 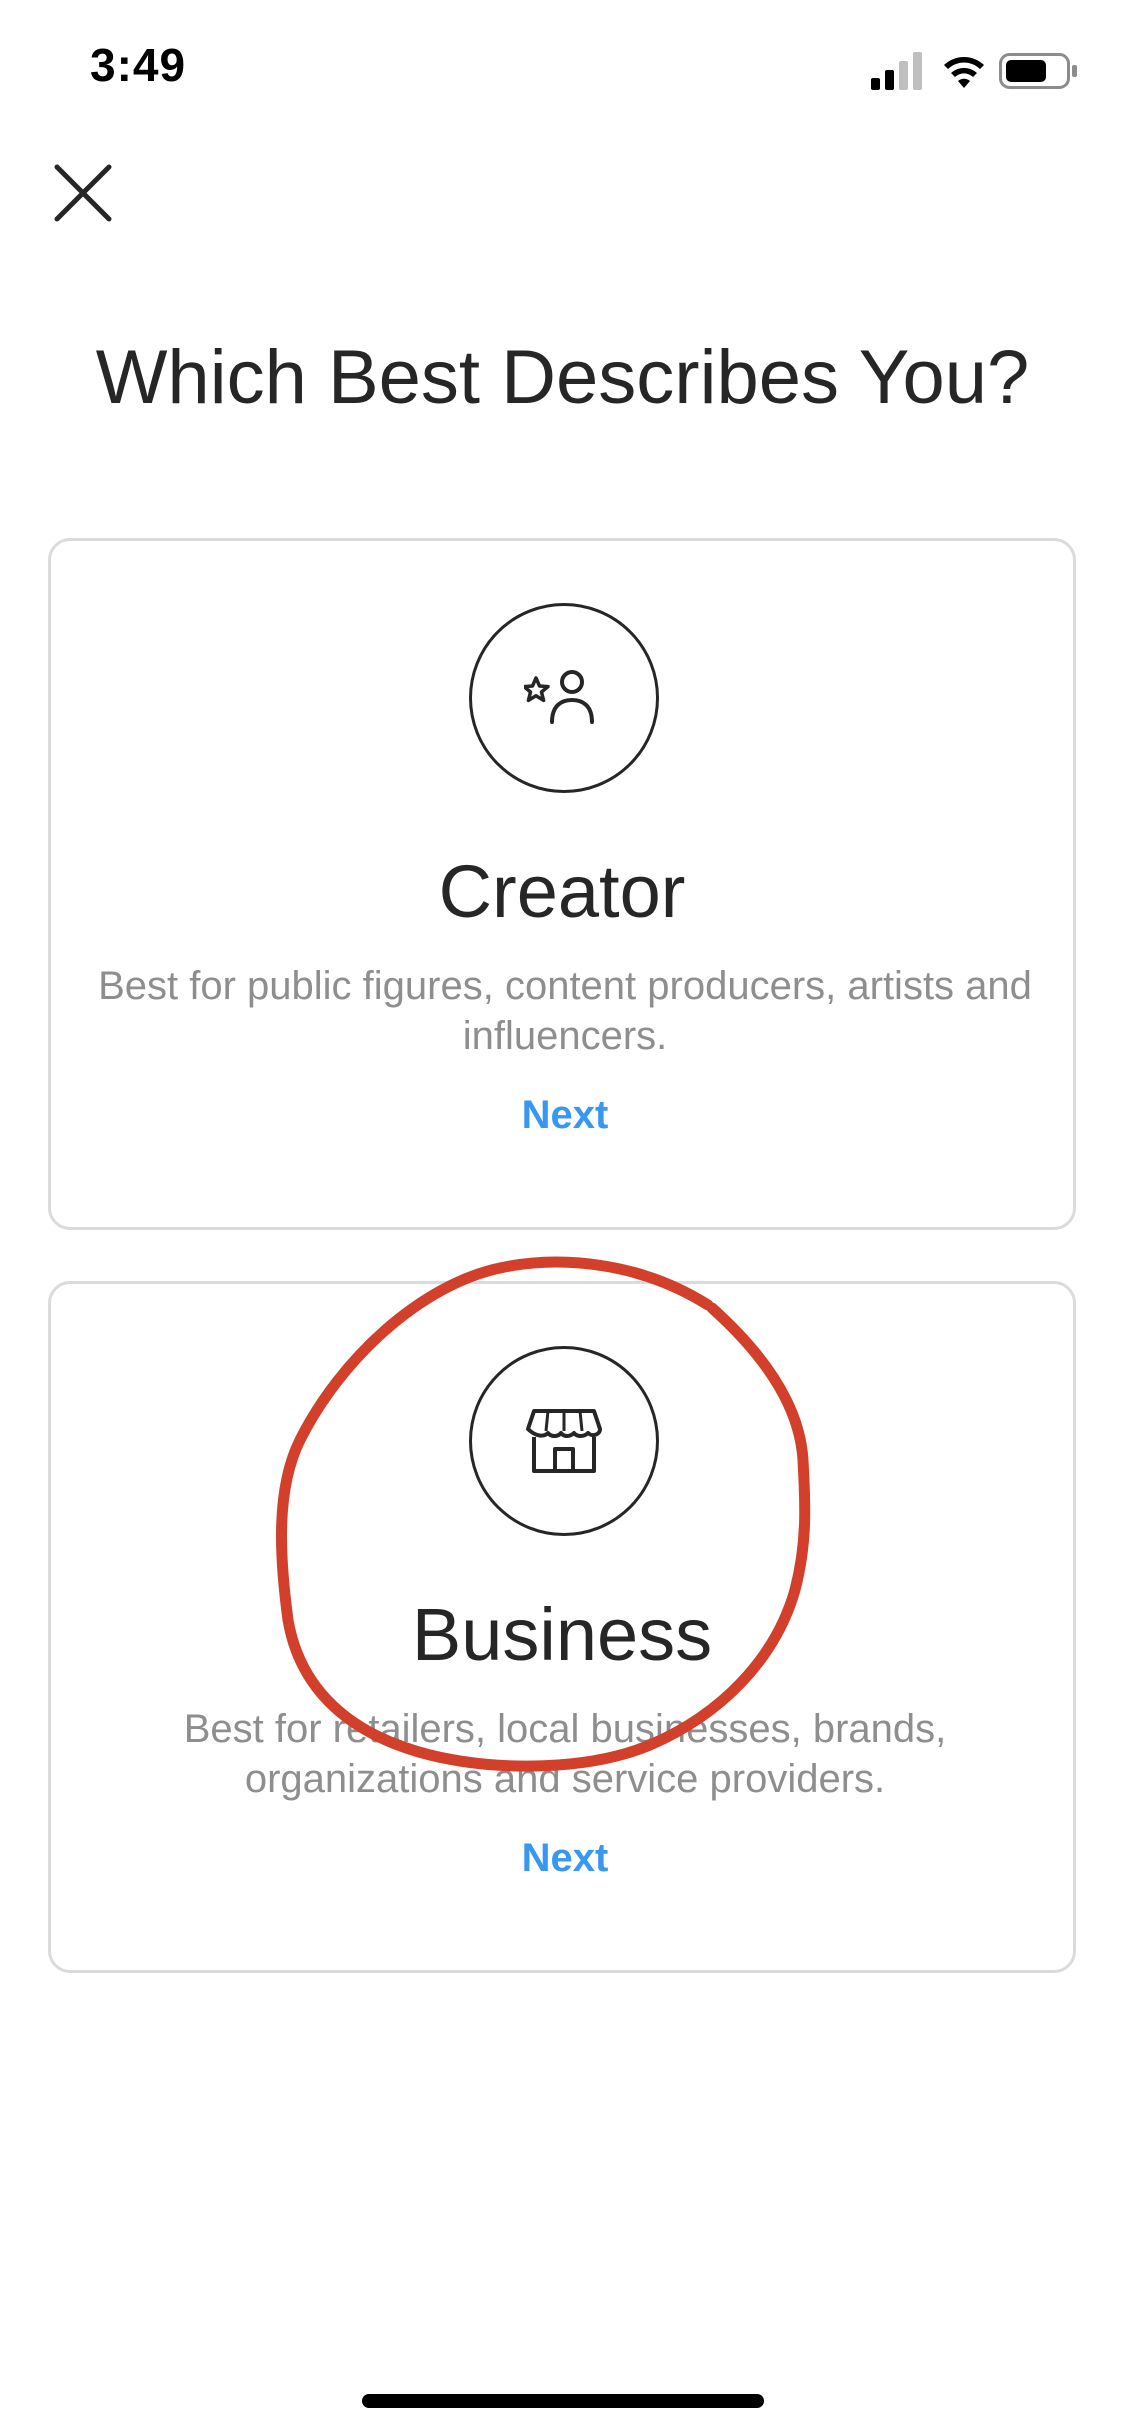 What do you see at coordinates (964, 72) in the screenshot?
I see `wifi-icon` at bounding box center [964, 72].